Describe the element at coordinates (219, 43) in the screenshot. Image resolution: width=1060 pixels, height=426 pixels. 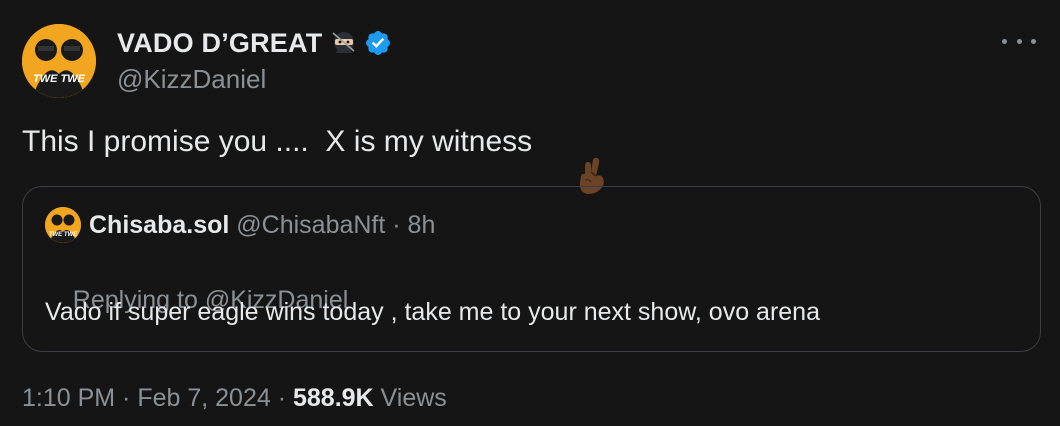
I see `author-display-name: VADO D’GREAT` at that location.